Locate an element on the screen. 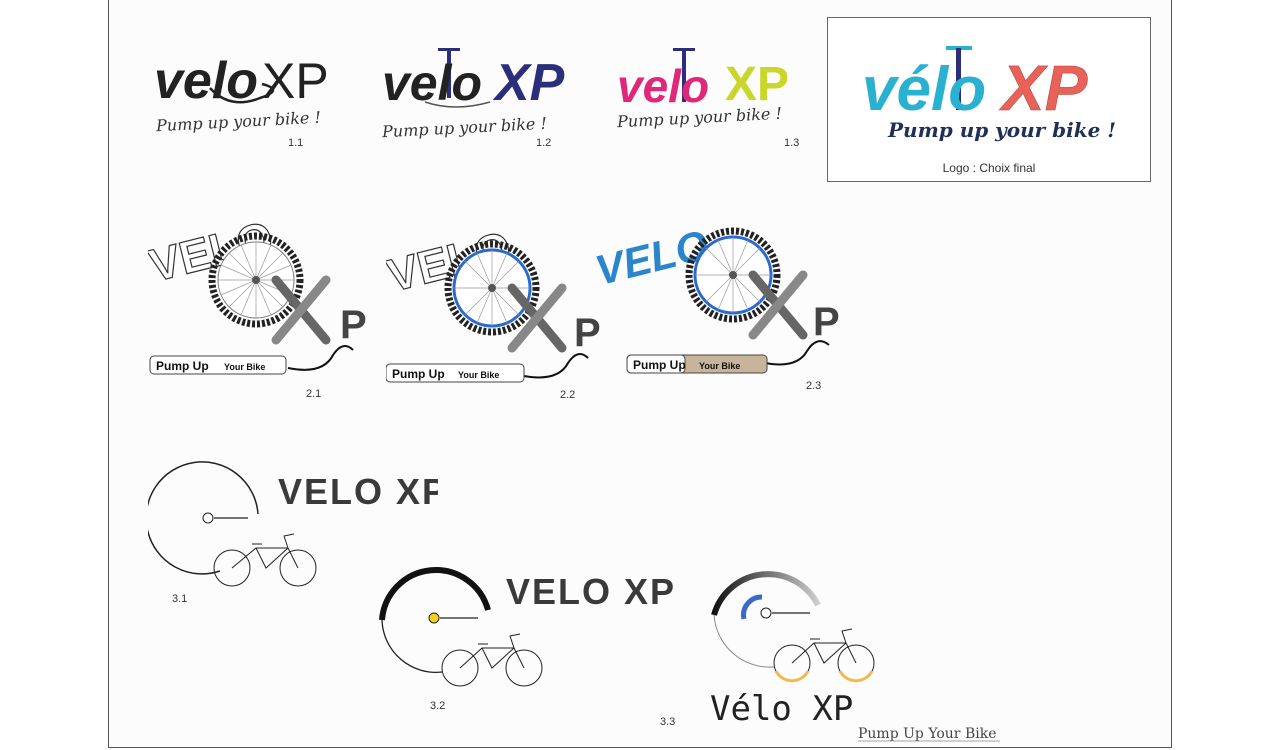 This screenshot has width=1280, height=750. logo-2-2: VELO P Pump Up Your Bike is located at coordinates (498, 300).